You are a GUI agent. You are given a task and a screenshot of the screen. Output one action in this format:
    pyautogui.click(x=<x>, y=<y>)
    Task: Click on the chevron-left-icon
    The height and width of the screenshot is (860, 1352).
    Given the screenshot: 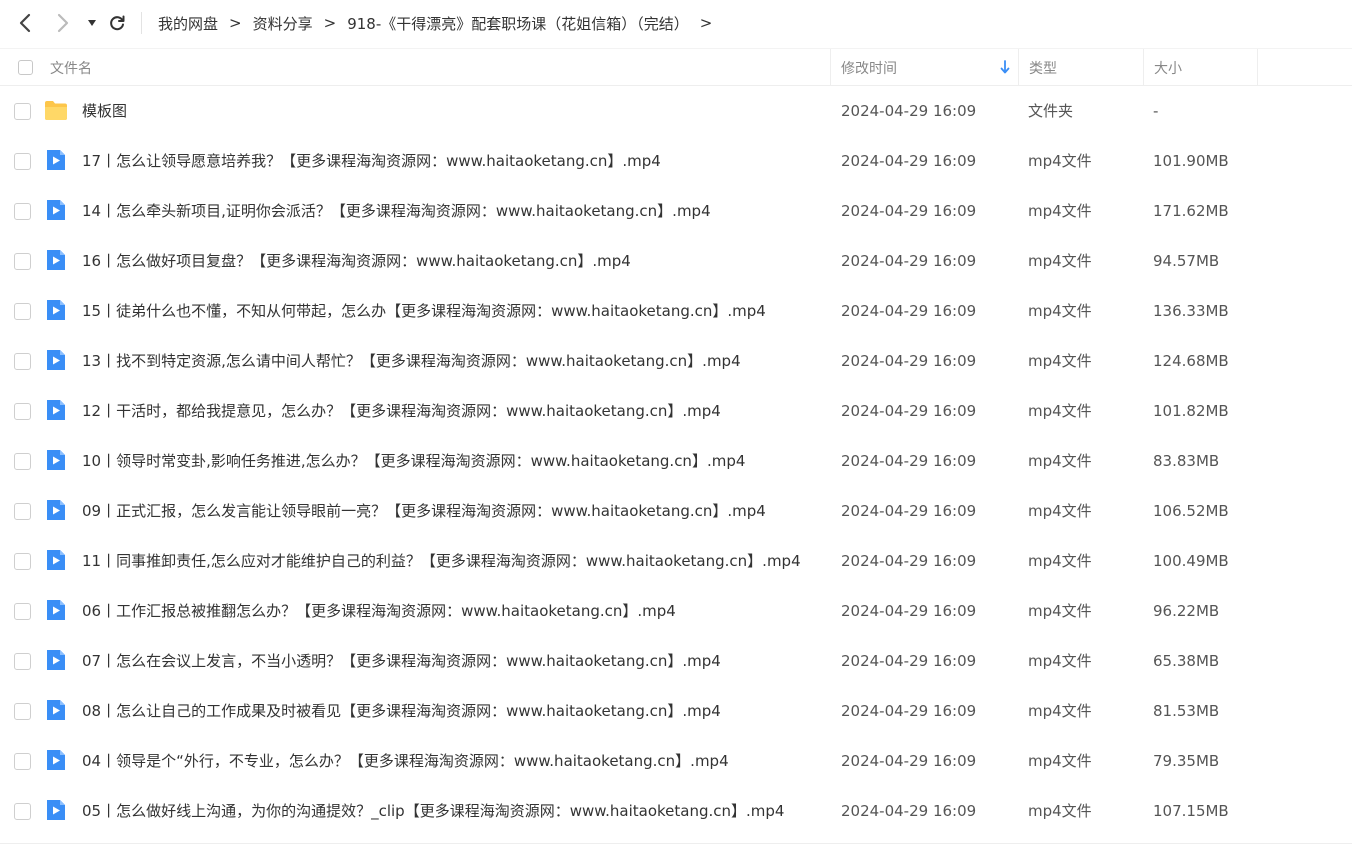 What is the action you would take?
    pyautogui.click(x=25, y=23)
    